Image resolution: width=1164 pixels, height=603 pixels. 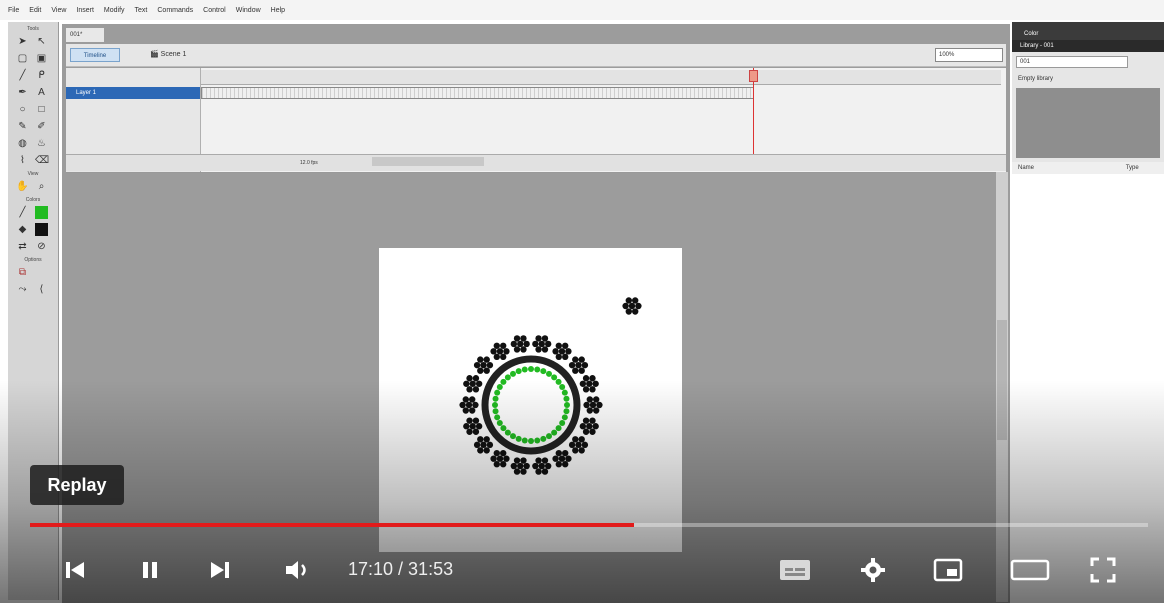 What do you see at coordinates (41, 246) in the screenshot?
I see `no-color-icon: ⊘` at bounding box center [41, 246].